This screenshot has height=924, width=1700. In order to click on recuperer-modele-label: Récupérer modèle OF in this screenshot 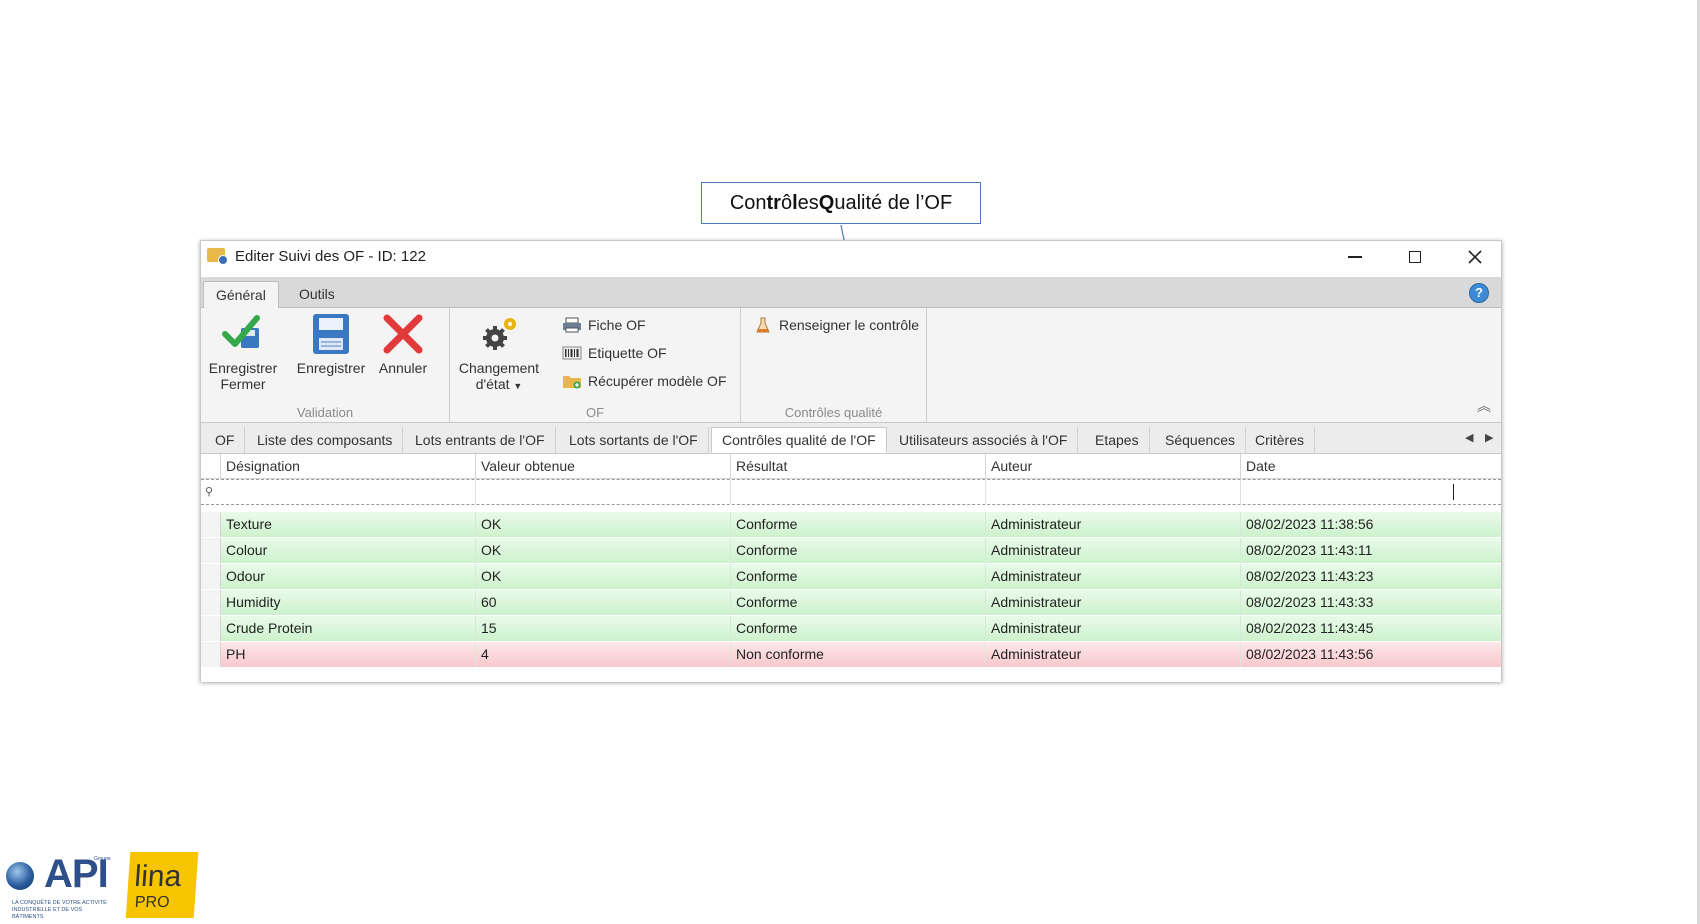, I will do `click(657, 381)`.